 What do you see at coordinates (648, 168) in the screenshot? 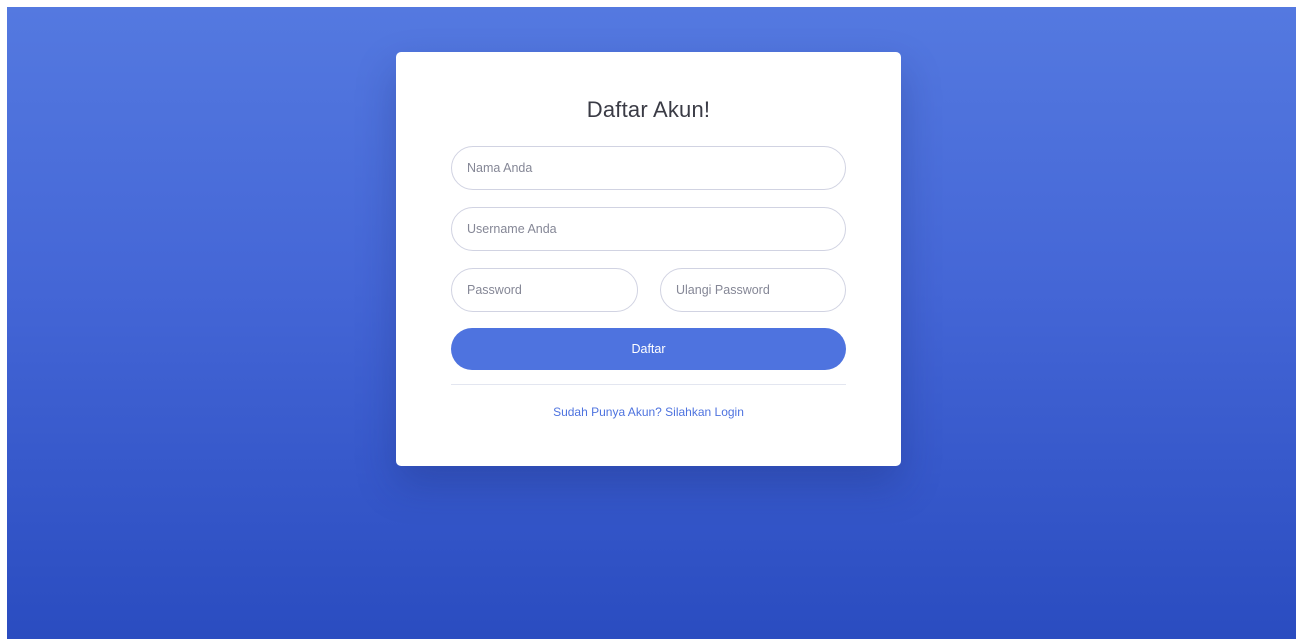
I see `name-input` at bounding box center [648, 168].